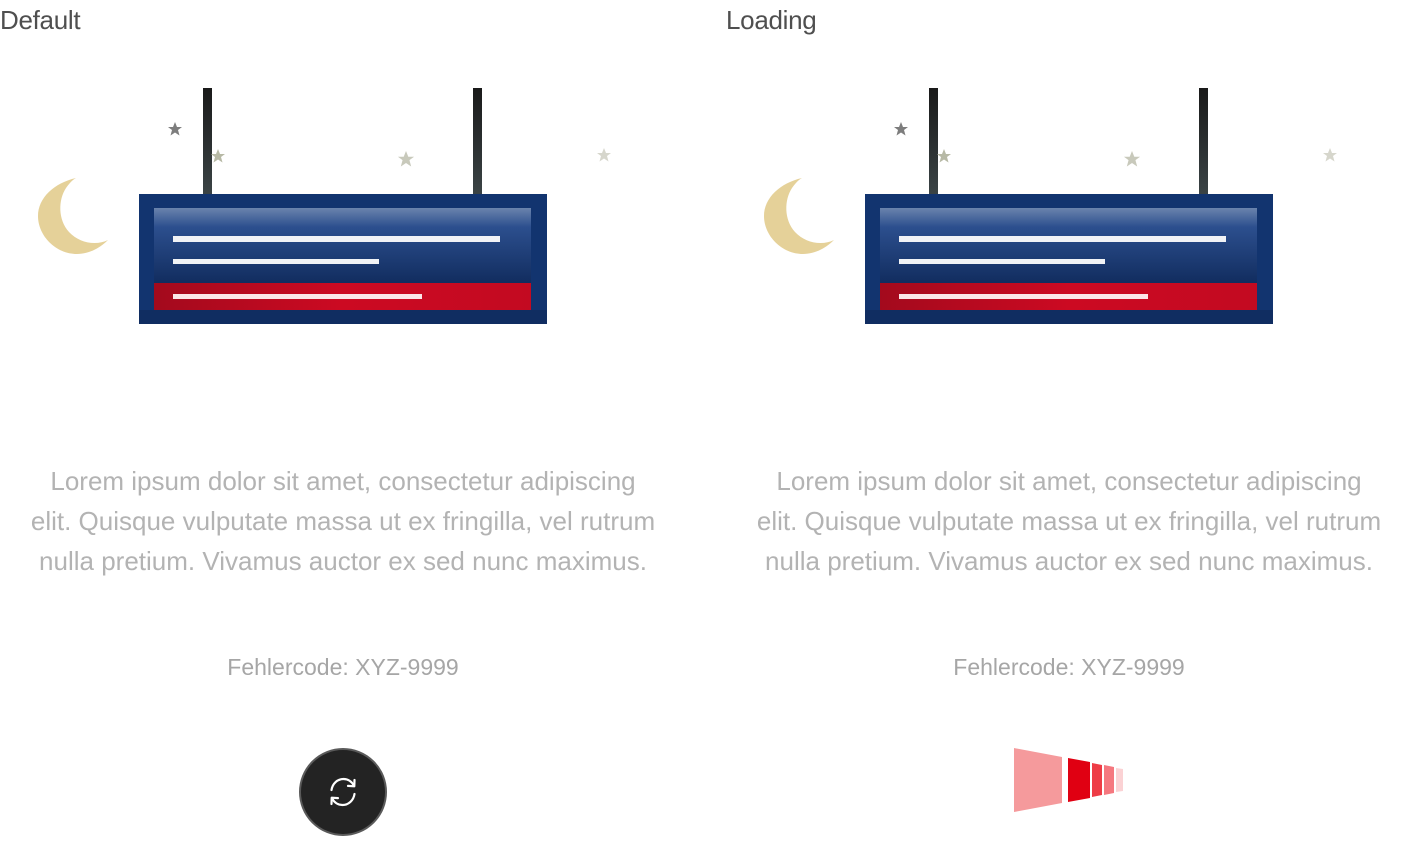 The image size is (1412, 868). I want to click on refresh-icon, so click(343, 792).